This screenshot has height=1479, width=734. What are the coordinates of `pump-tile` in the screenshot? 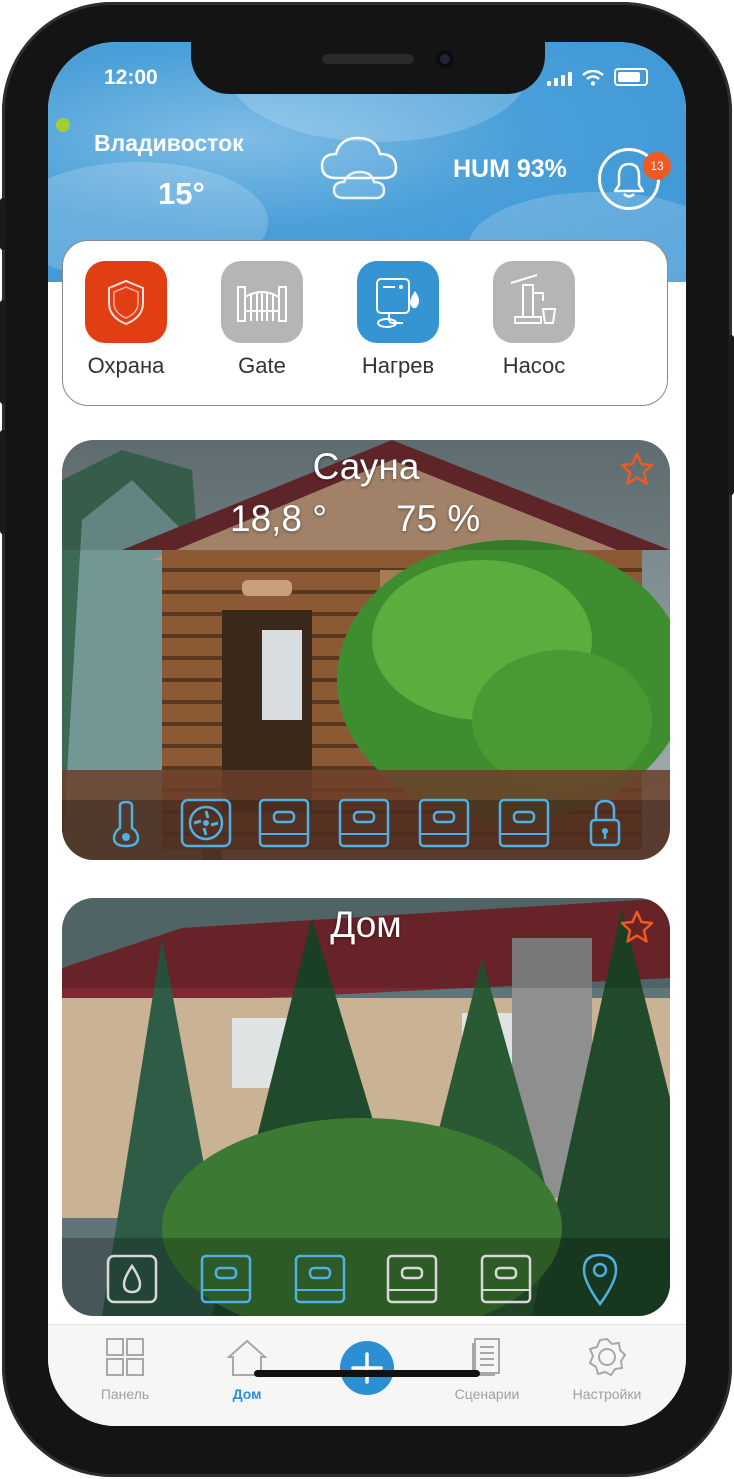 It's located at (534, 302).